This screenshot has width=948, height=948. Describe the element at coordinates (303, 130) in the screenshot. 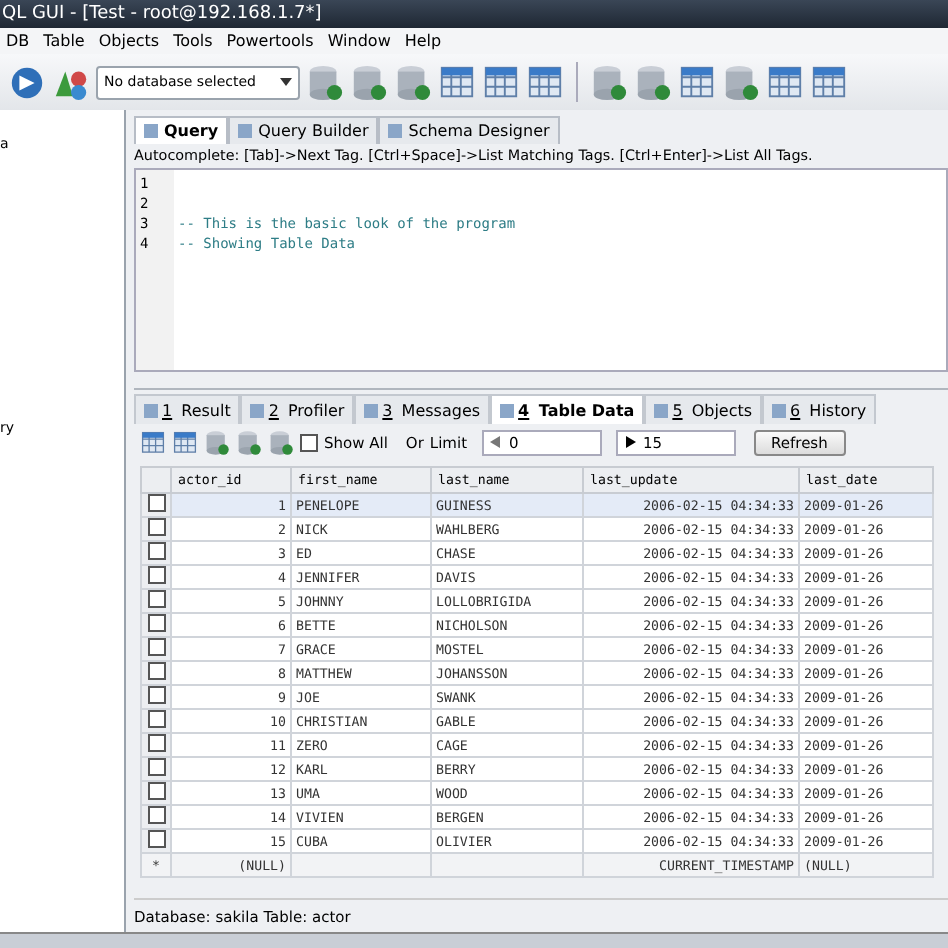

I see `query-tab: Query Builder` at that location.